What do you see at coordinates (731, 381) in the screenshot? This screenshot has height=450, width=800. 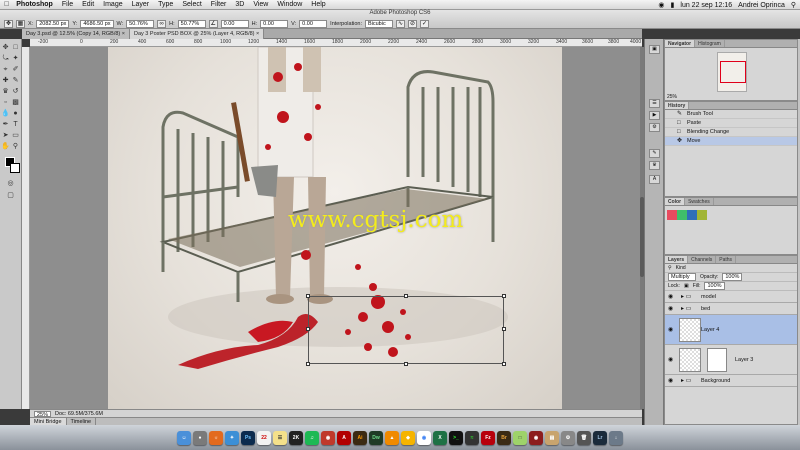 I see `layer-group-background: ◉ ▸ ▭ Background` at bounding box center [731, 381].